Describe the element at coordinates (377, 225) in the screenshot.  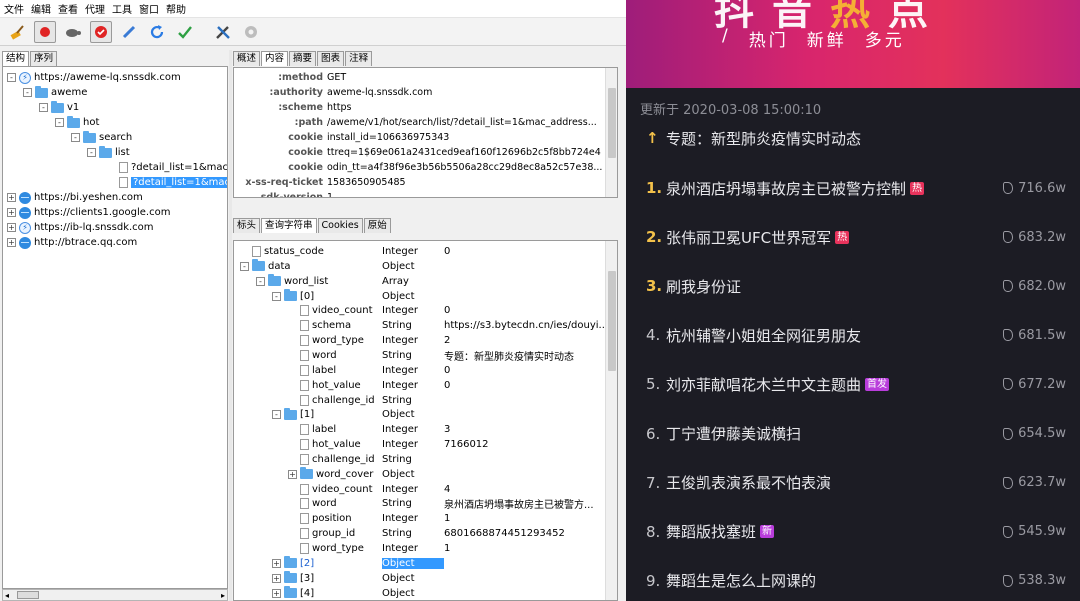
I see `tab-raw: 原始` at that location.